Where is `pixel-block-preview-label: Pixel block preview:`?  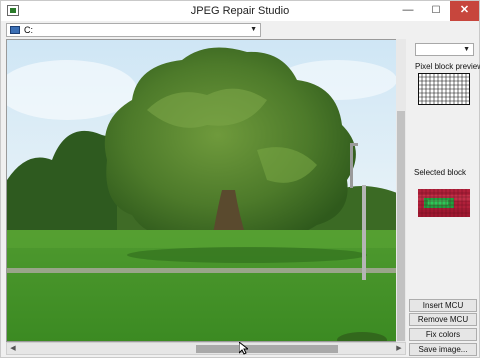
pixel-block-preview-label: Pixel block preview: is located at coordinates (450, 66).